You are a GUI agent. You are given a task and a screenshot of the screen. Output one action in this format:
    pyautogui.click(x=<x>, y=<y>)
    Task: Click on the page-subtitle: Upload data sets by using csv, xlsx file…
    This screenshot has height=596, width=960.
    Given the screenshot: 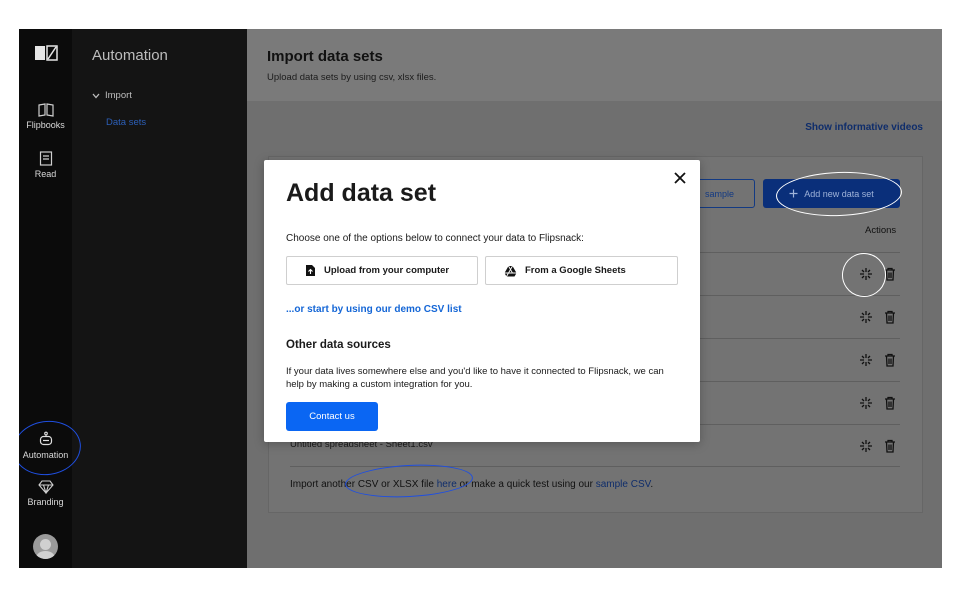 What is the action you would take?
    pyautogui.click(x=352, y=77)
    